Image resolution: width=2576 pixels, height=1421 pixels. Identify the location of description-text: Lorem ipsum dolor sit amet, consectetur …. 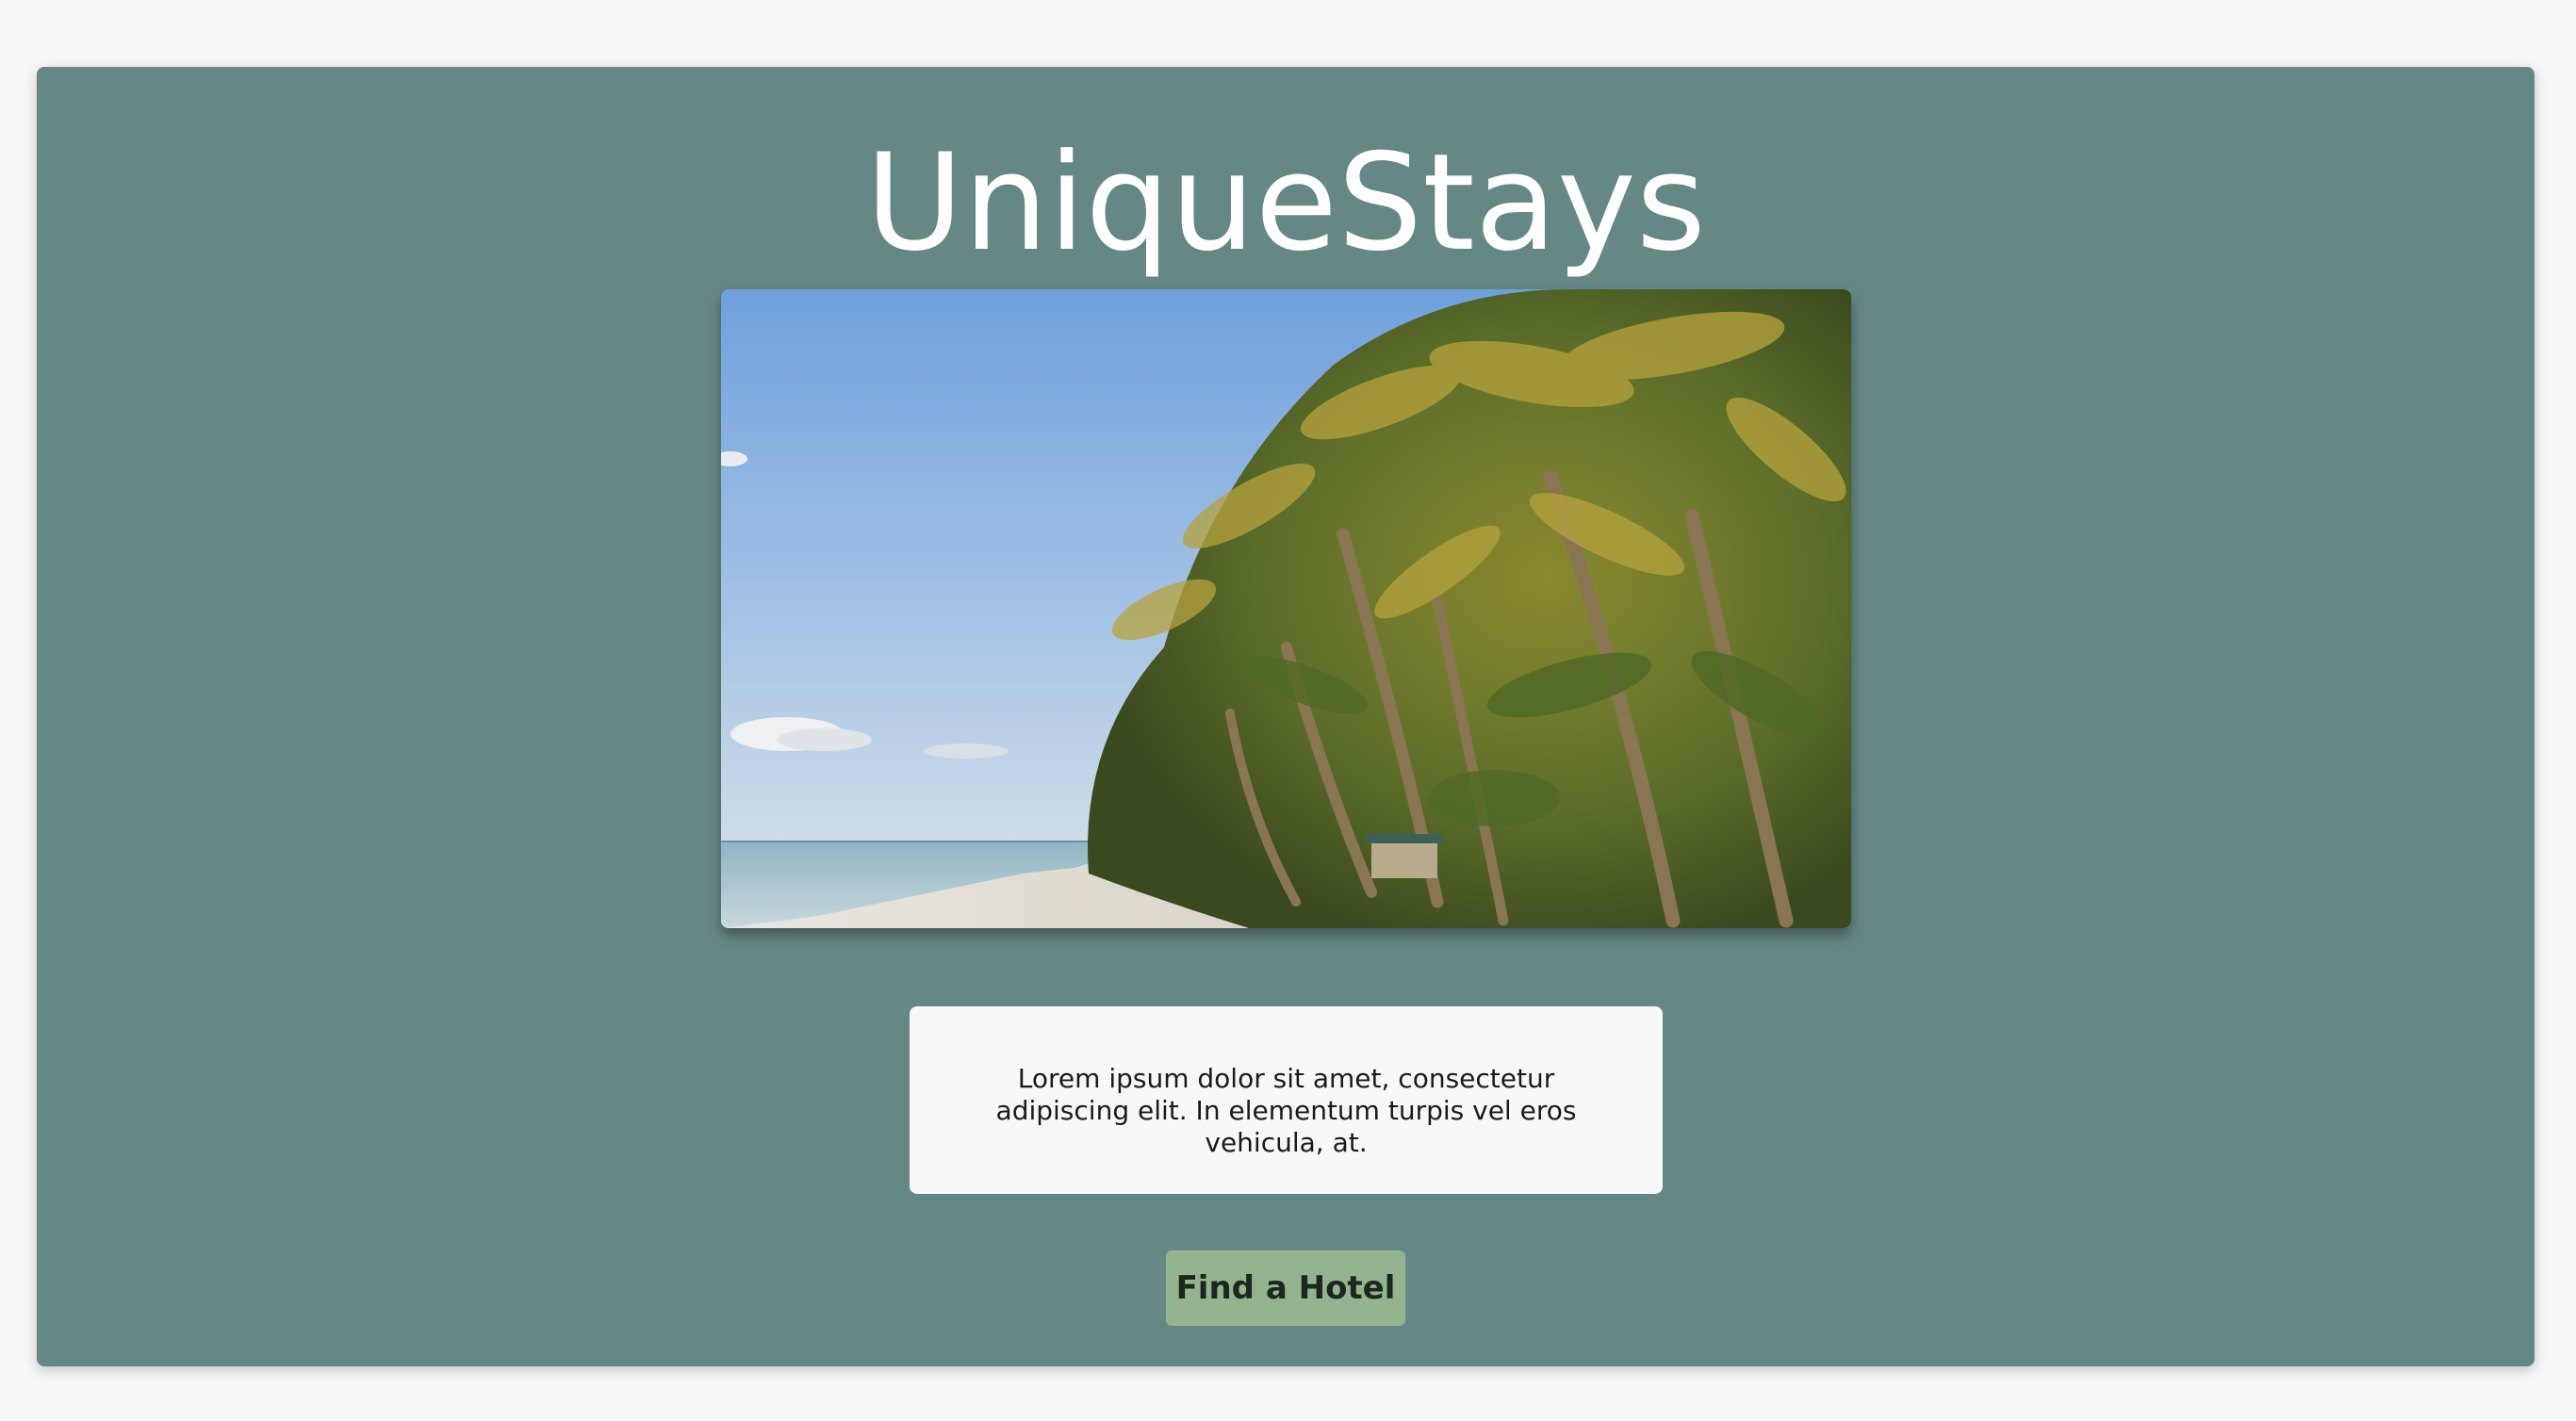
(1286, 1110).